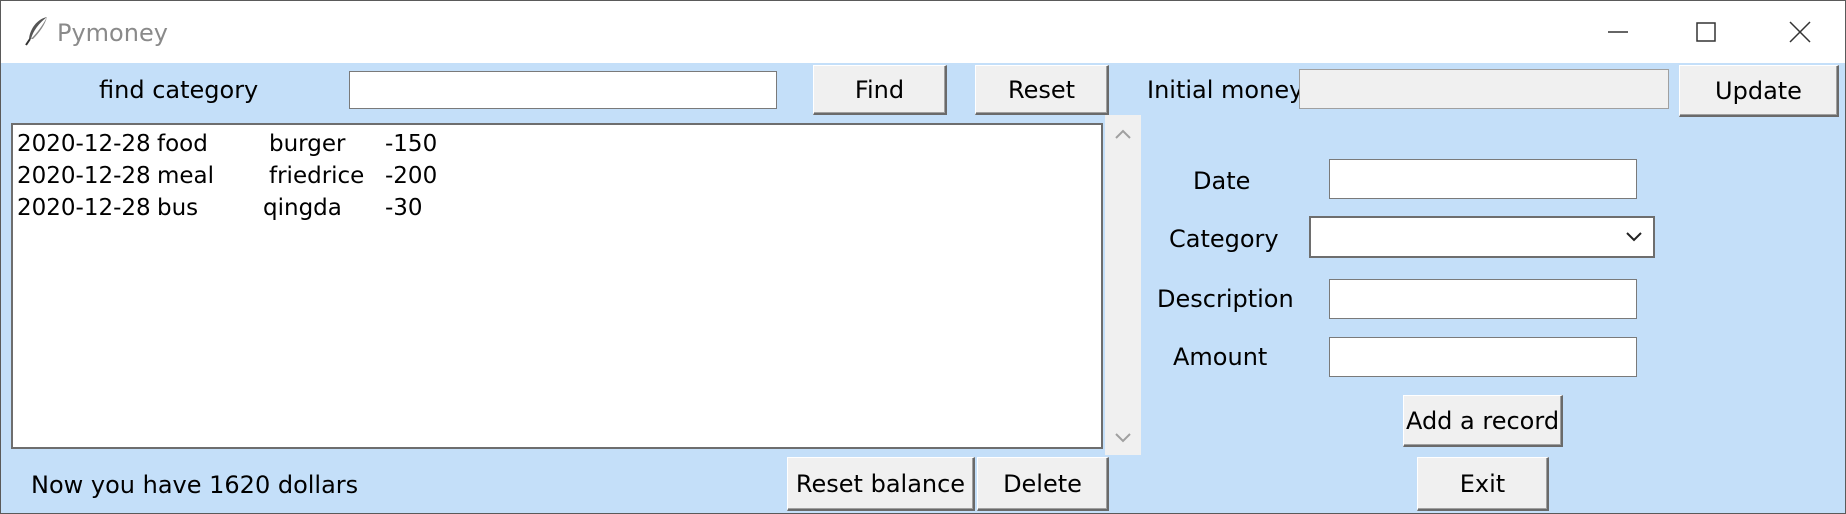 The height and width of the screenshot is (514, 1846). What do you see at coordinates (563, 90) in the screenshot?
I see `find-category-input` at bounding box center [563, 90].